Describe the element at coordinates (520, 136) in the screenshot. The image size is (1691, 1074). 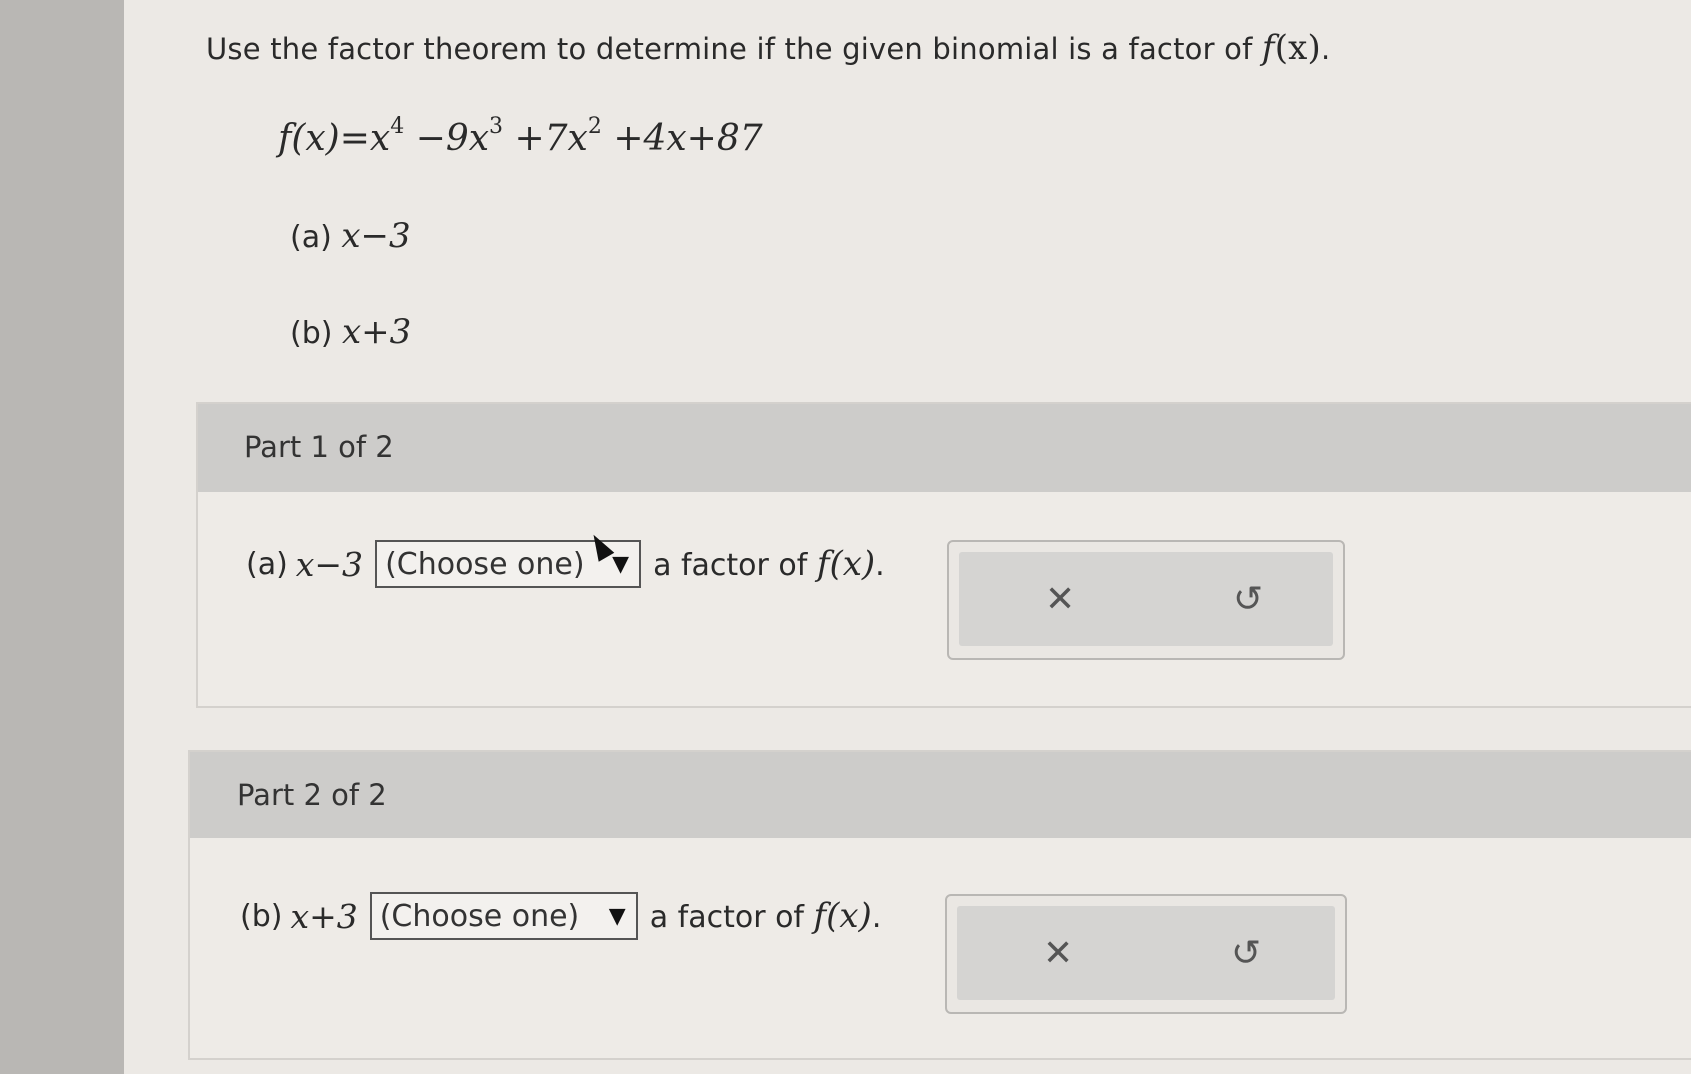
I see `function-equation: f(x)=x4 −9x3 +7x2 +4x+87` at that location.